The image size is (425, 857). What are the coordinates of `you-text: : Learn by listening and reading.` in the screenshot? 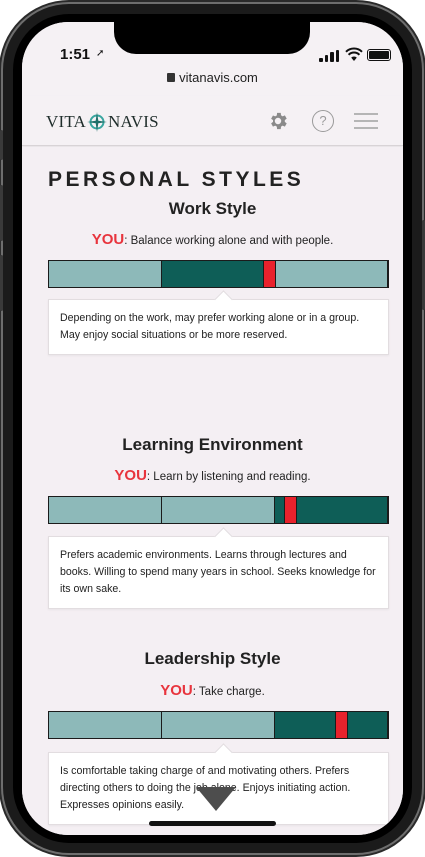 It's located at (228, 477).